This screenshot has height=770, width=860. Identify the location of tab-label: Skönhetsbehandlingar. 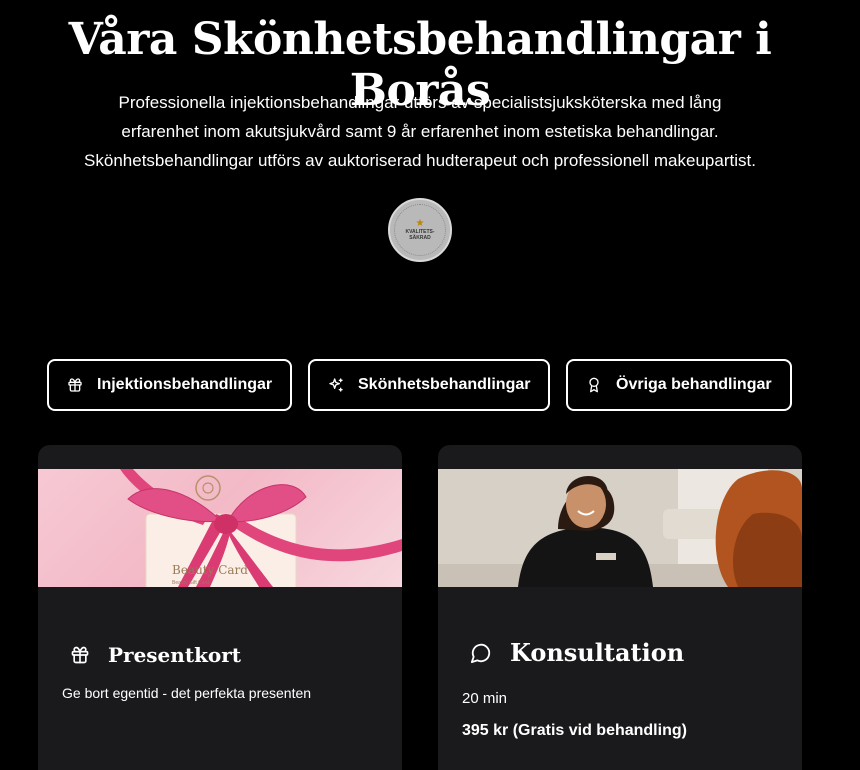
(444, 384).